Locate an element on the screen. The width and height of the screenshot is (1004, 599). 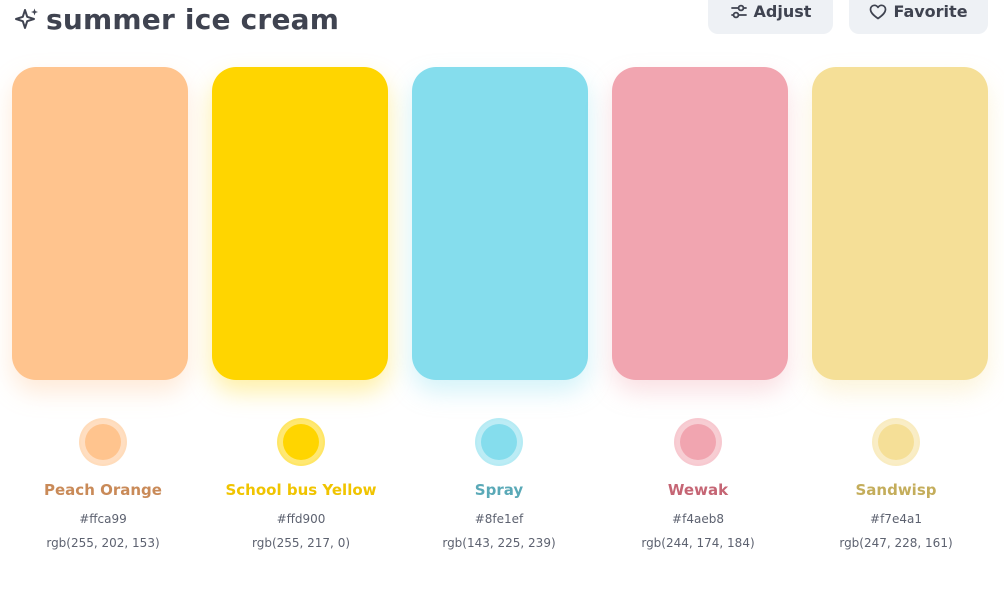
favorite-button-label: Favorite is located at coordinates (930, 11).